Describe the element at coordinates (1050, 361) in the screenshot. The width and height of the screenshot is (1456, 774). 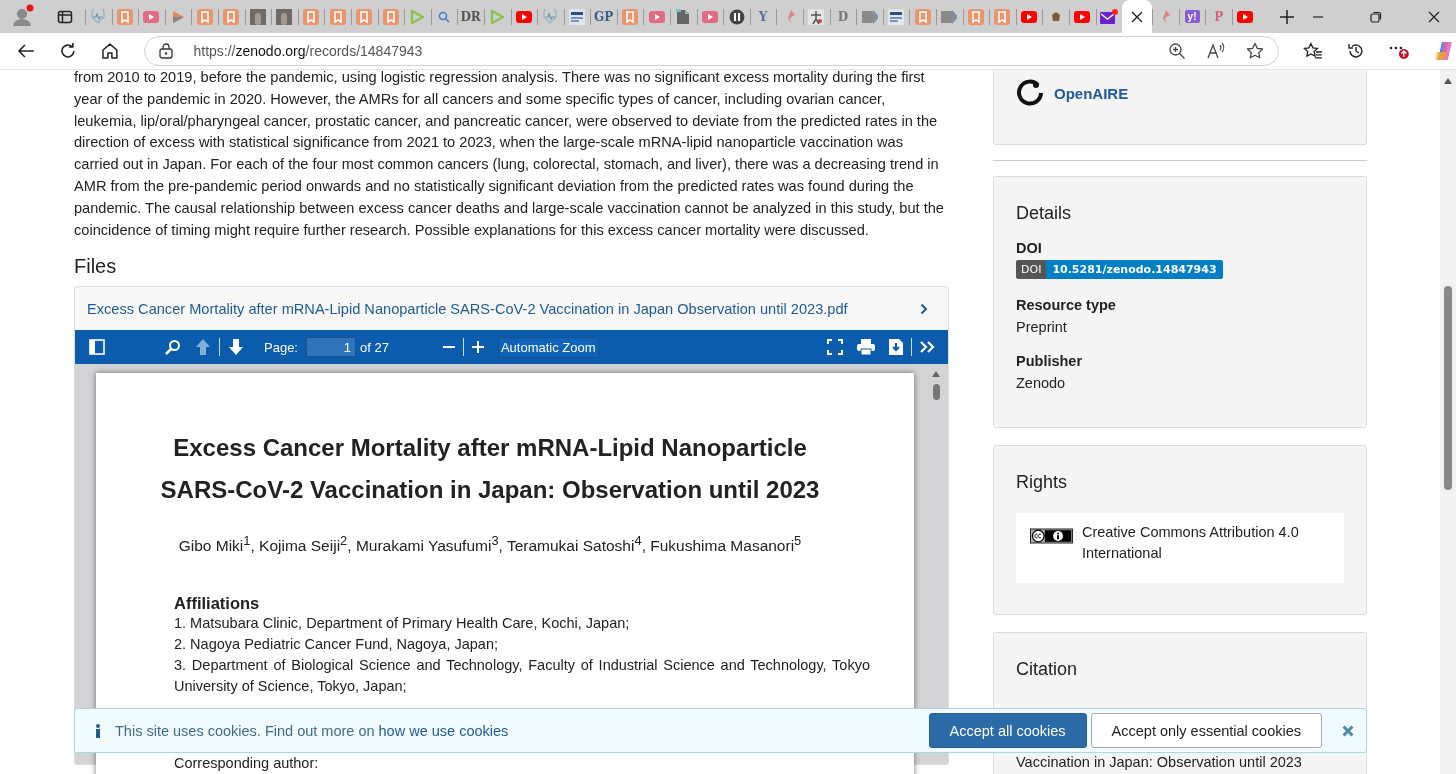
I see `field-label: Publisher` at that location.